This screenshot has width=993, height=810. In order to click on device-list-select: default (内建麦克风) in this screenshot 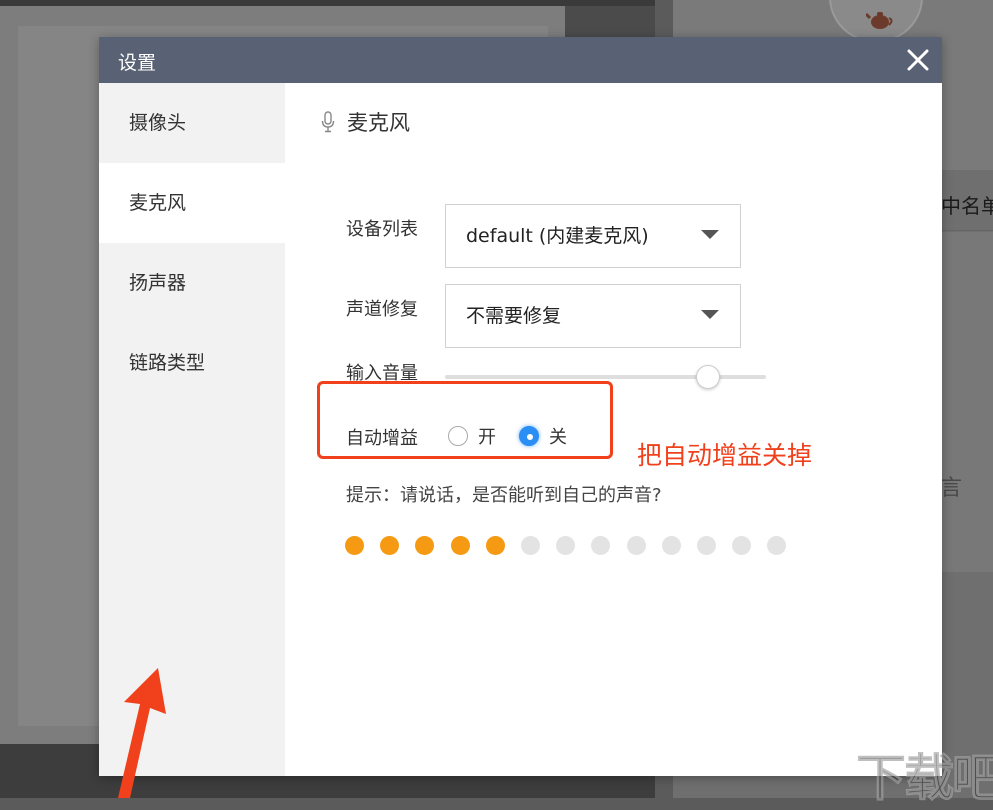, I will do `click(593, 236)`.